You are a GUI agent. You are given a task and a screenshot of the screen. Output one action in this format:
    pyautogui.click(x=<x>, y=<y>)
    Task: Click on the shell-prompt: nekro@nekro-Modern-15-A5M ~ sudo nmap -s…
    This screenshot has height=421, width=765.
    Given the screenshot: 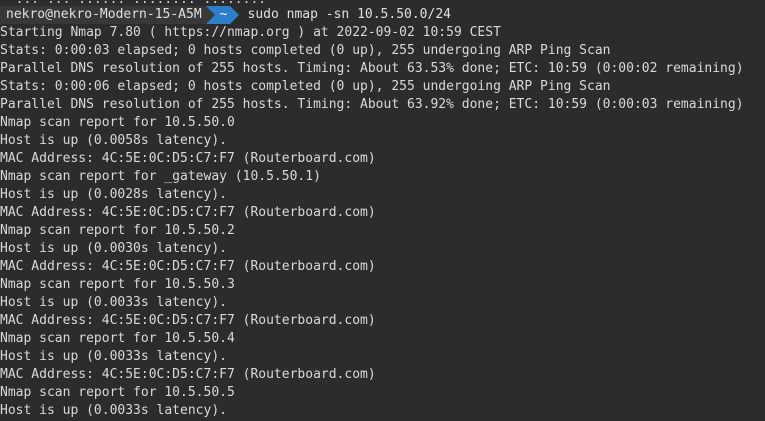 What is the action you would take?
    pyautogui.click(x=225, y=15)
    